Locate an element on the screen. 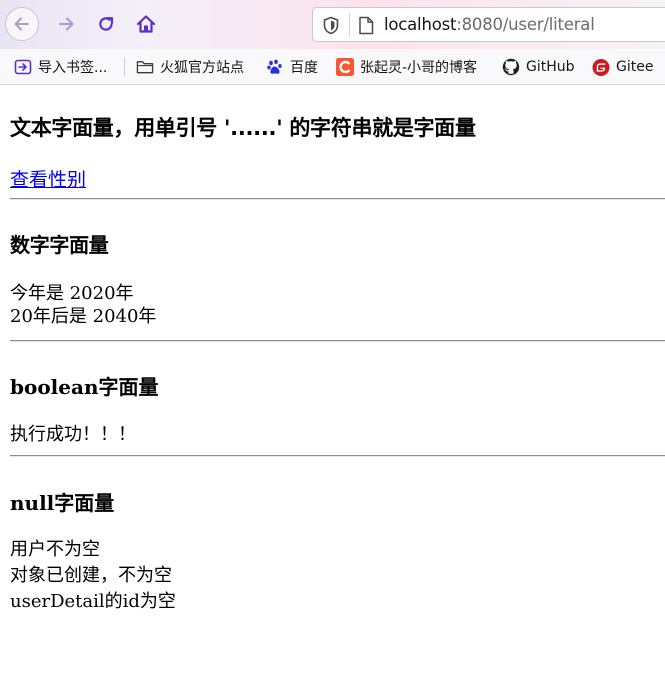 The width and height of the screenshot is (665, 679). shield-icon is located at coordinates (331, 25).